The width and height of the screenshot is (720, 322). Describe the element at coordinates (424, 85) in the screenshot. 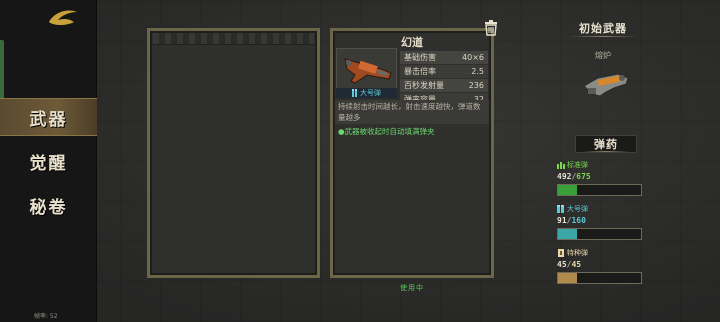

I see `stat-label: 百秒发射量` at that location.